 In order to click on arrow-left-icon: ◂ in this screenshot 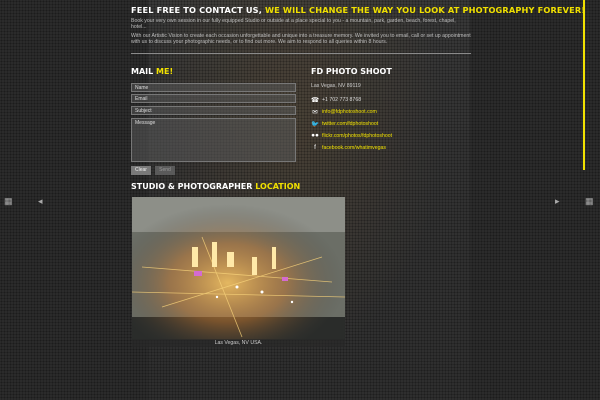, I will do `click(40, 201)`.